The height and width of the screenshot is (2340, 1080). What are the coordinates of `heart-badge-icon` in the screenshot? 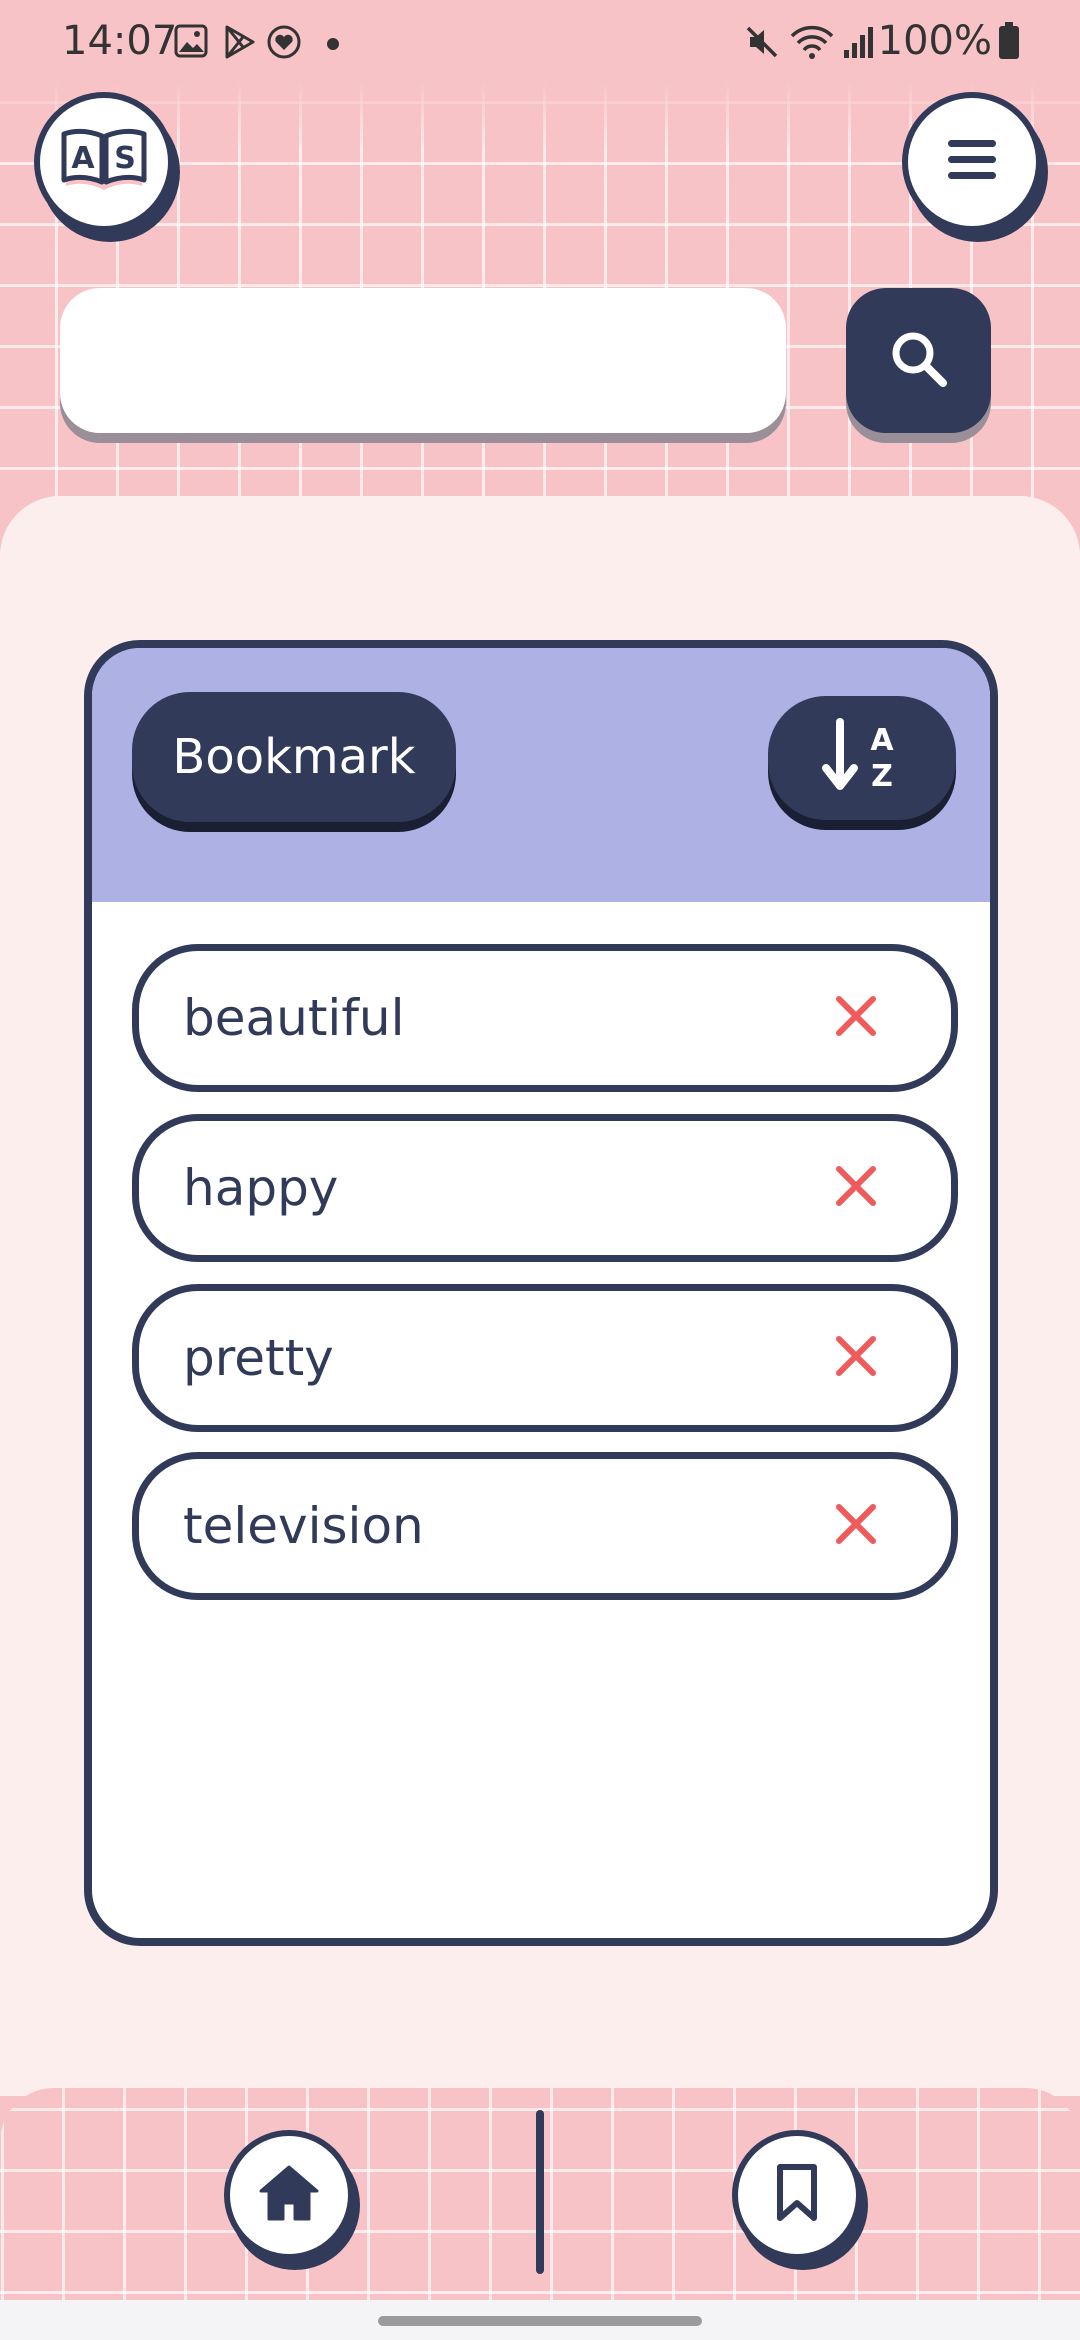 It's located at (284, 44).